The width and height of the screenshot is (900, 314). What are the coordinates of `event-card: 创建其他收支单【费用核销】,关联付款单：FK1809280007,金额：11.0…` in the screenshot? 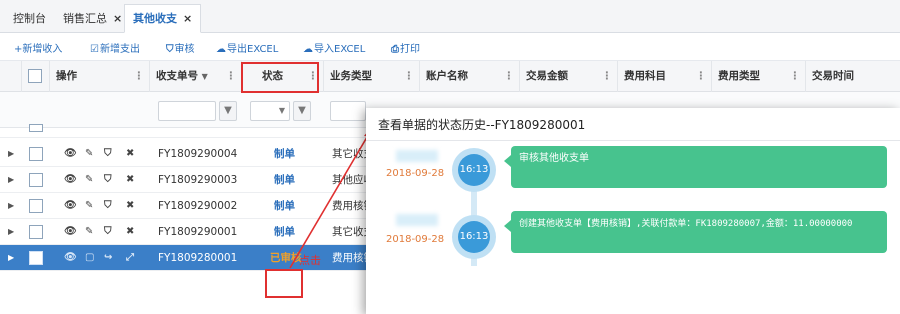 It's located at (695, 232).